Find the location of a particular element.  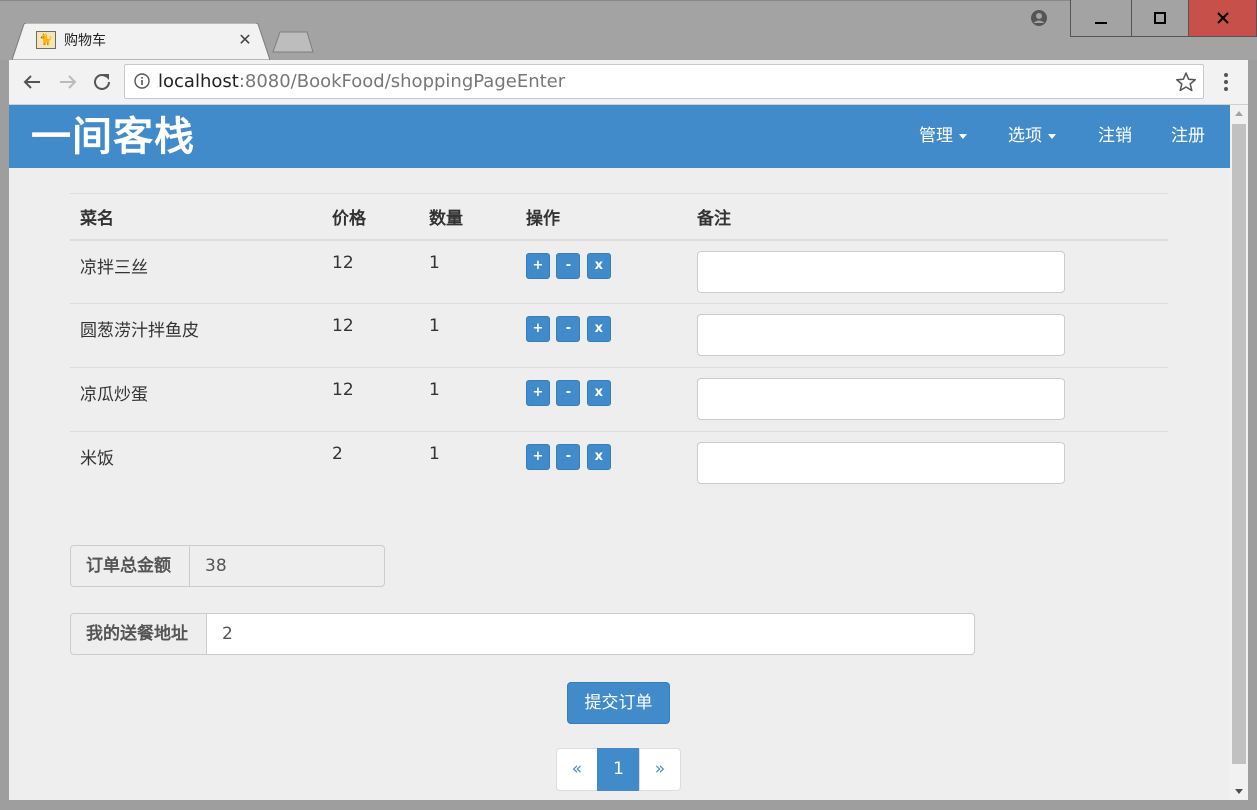

scrollbar-thumb is located at coordinates (1239, 444).